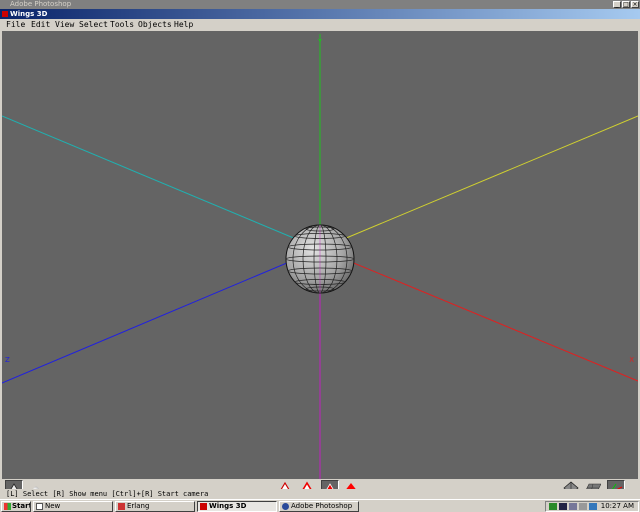 This screenshot has width=640, height=512. Describe the element at coordinates (320, 42) in the screenshot. I see `y-axis-label: Y` at that location.